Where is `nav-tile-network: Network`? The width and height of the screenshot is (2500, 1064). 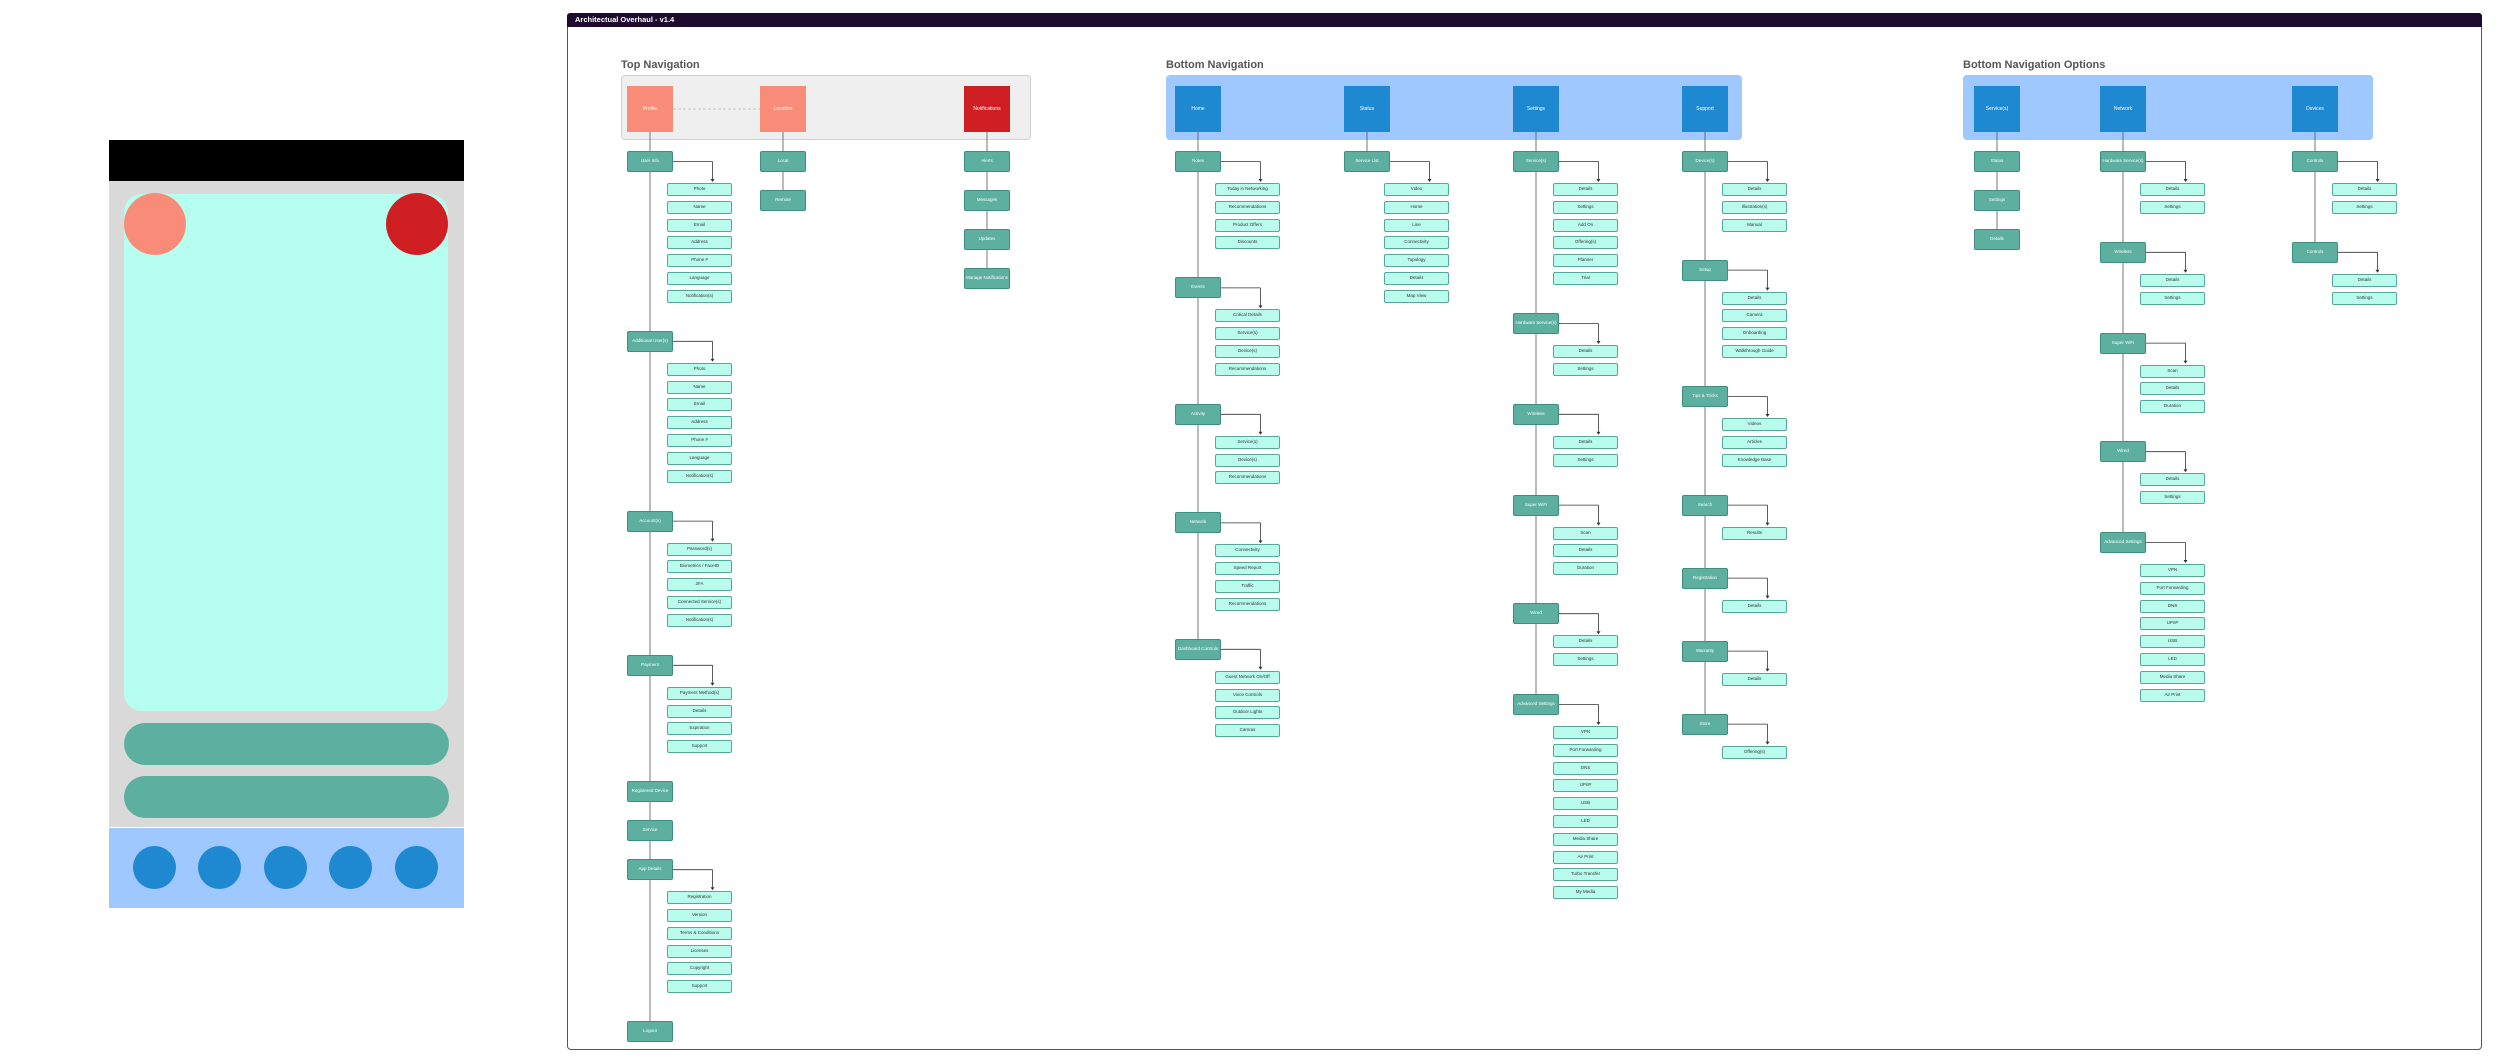
nav-tile-network: Network is located at coordinates (2123, 109).